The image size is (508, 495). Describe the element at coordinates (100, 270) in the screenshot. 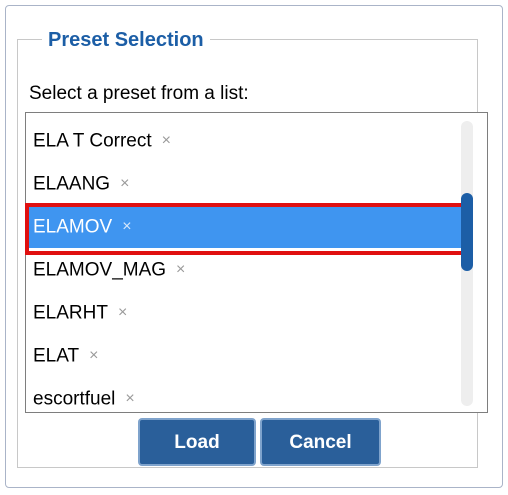

I see `preset-label: ELAMOV_MAG` at that location.